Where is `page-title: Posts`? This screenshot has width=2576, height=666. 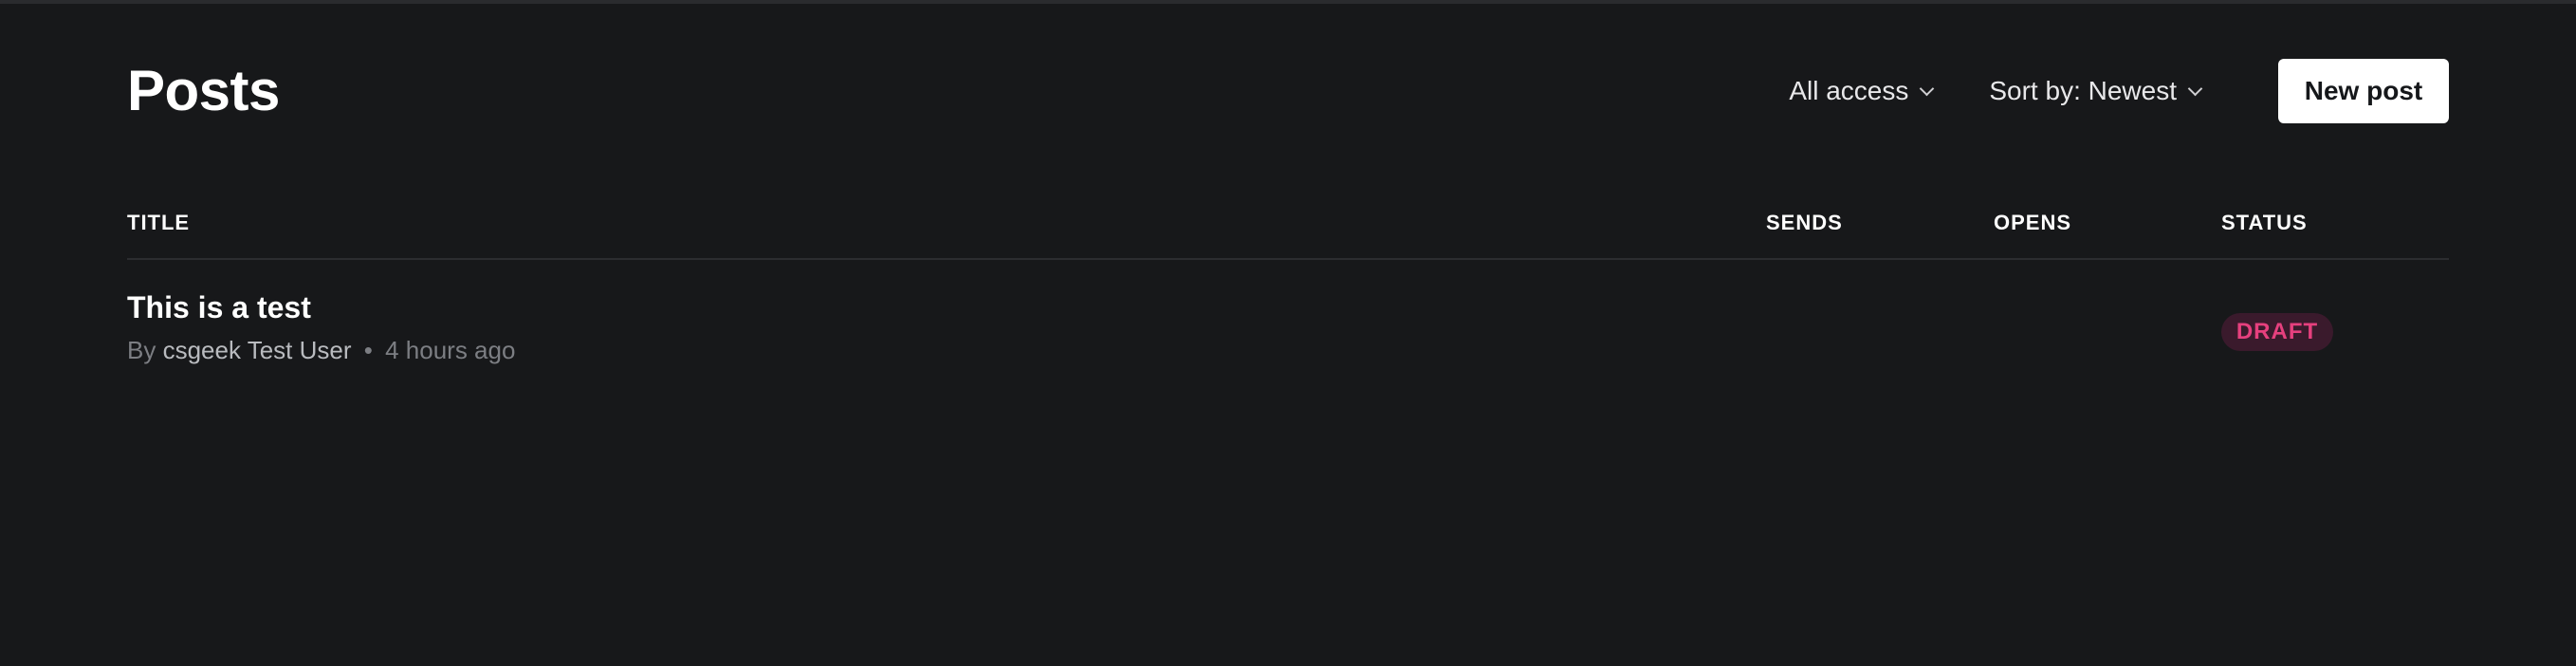 page-title: Posts is located at coordinates (203, 90).